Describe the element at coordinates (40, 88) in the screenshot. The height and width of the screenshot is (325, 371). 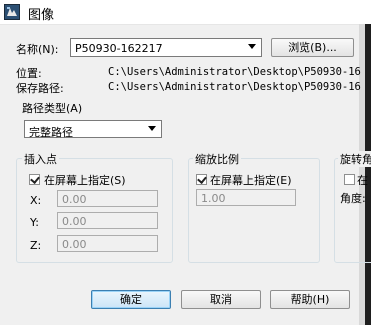
I see `save-path-label: 保存路径:` at that location.